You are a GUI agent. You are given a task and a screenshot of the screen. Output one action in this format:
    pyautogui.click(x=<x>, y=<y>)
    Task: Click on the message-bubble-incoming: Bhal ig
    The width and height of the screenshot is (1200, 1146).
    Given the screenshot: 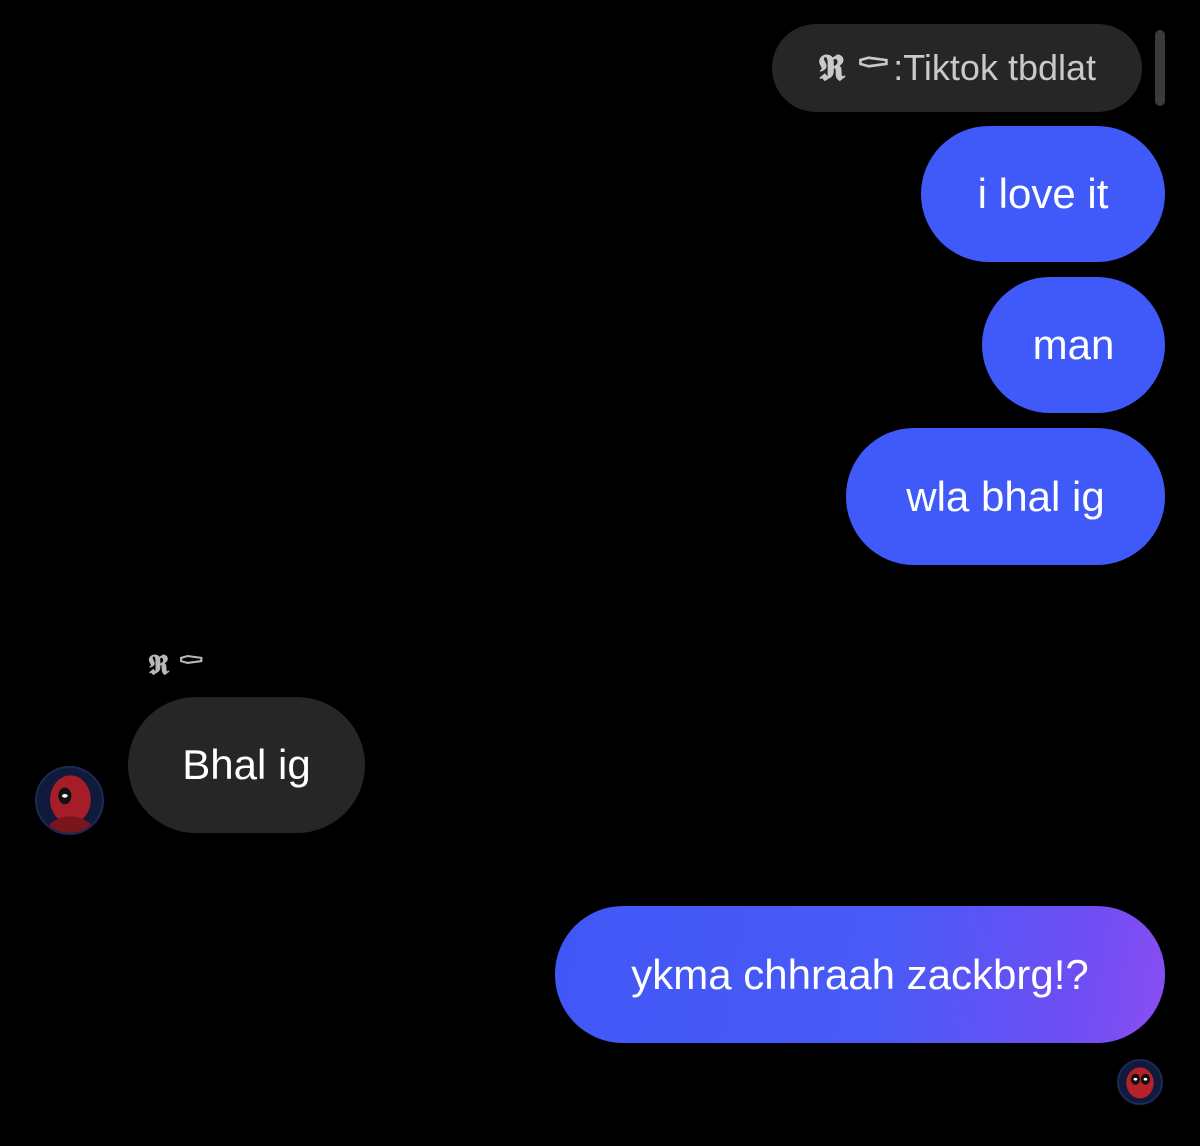 What is the action you would take?
    pyautogui.click(x=246, y=765)
    